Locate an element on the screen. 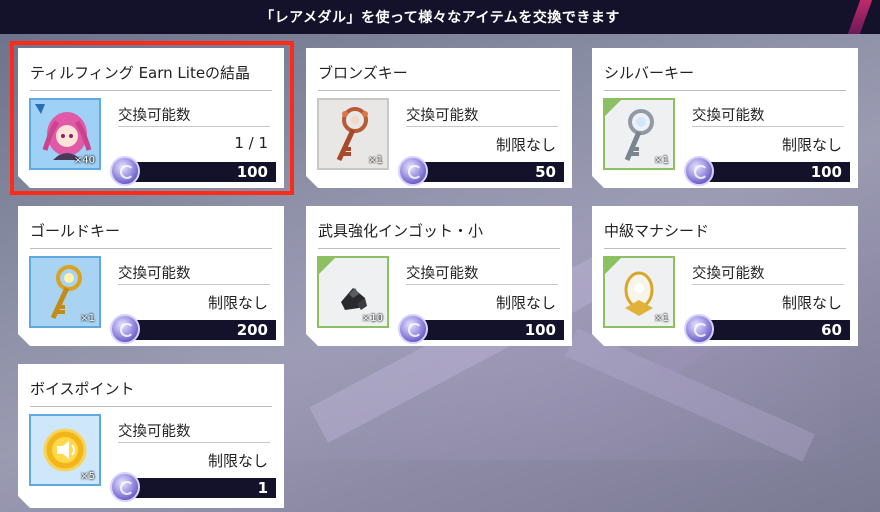 Image resolution: width=880 pixels, height=512 pixels. price-value: 50 is located at coordinates (545, 172).